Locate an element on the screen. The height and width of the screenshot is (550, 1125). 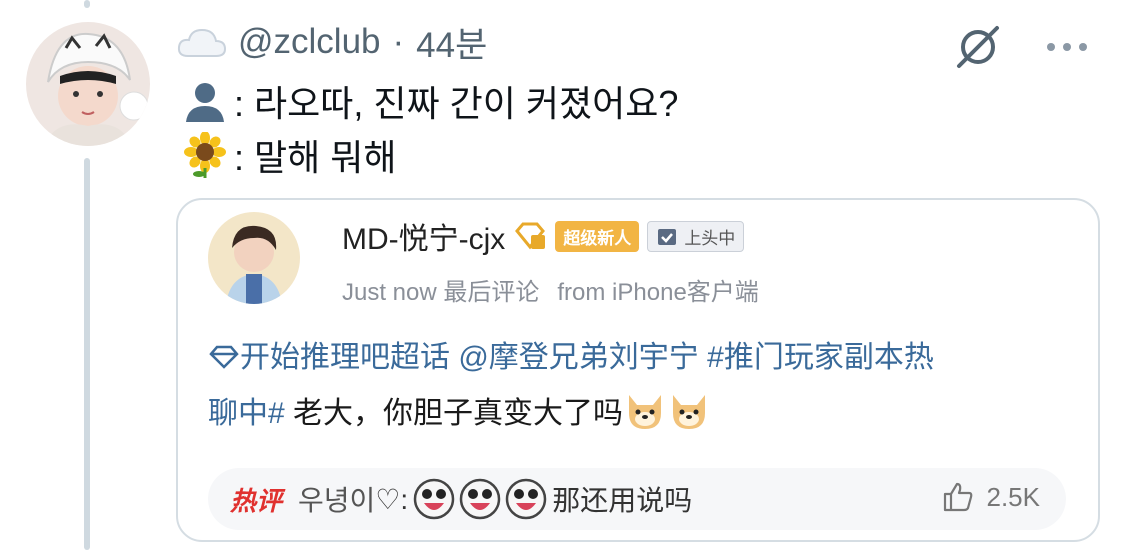
post-line-1: : 라오따, 진짜 간이 커졌어요? is located at coordinates (430, 101).